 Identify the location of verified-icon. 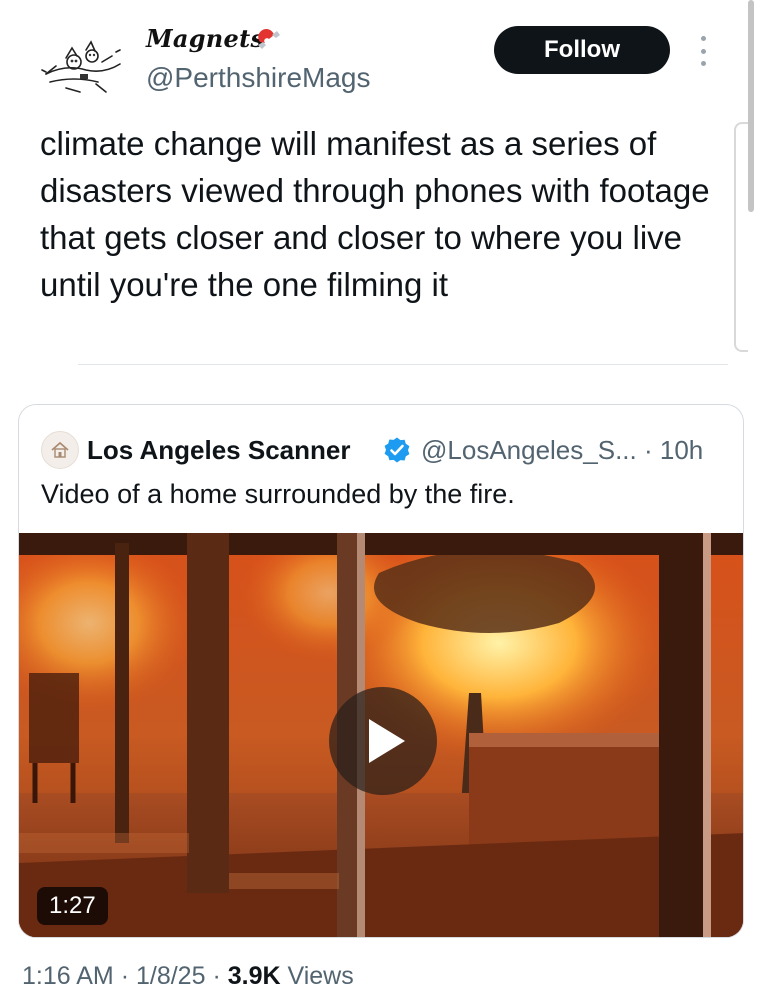
(397, 450).